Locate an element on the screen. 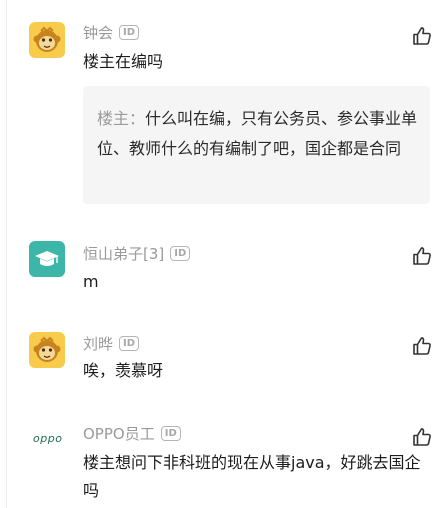 The image size is (443, 508). oppo-logo-icon: oppo is located at coordinates (47, 440).